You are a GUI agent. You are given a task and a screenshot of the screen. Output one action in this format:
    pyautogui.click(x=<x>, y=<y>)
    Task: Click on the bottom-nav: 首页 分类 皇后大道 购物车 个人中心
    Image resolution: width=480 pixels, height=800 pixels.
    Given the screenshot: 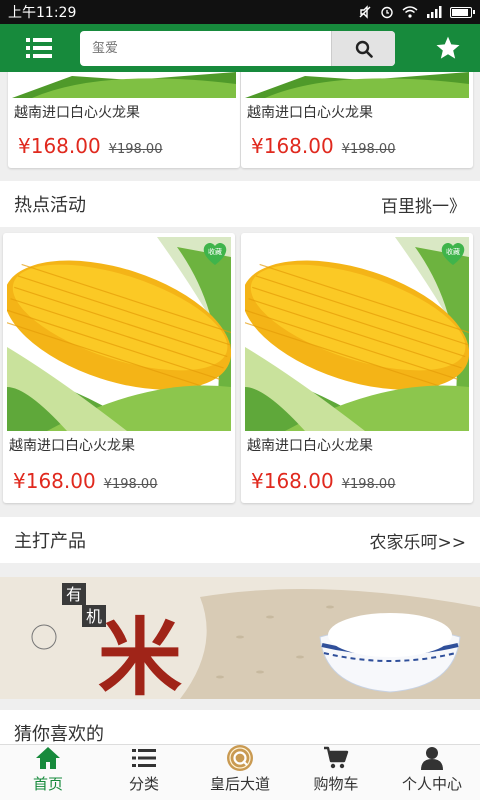 What is the action you would take?
    pyautogui.click(x=240, y=772)
    